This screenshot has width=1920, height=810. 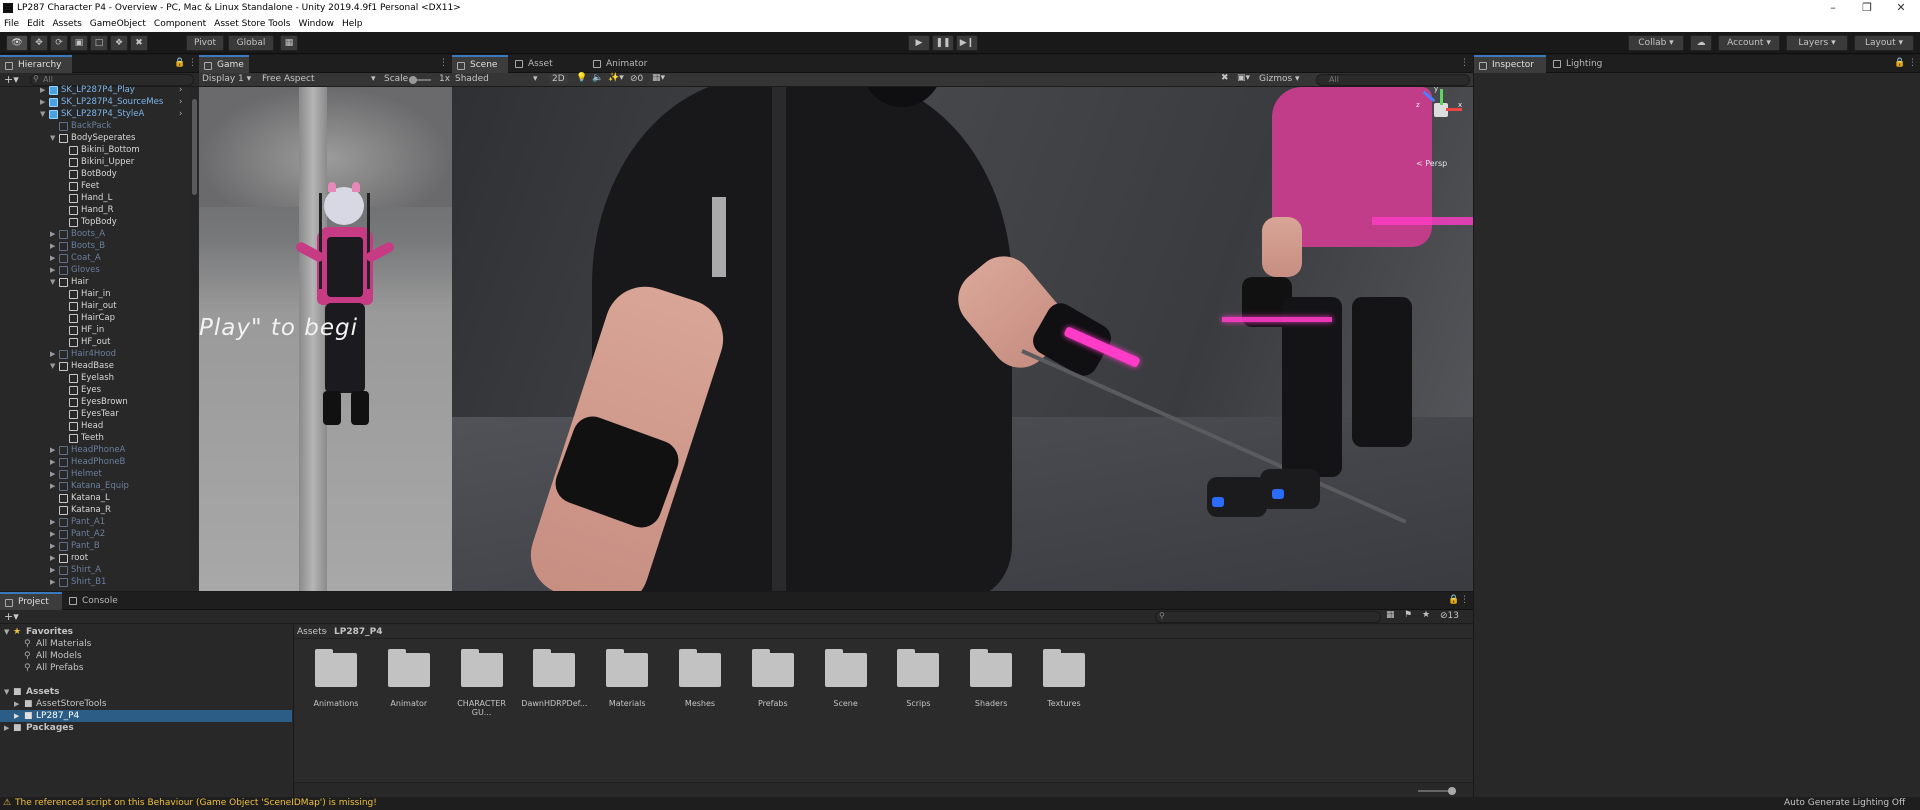 I want to click on asset-folder-item: Scene, so click(x=846, y=687).